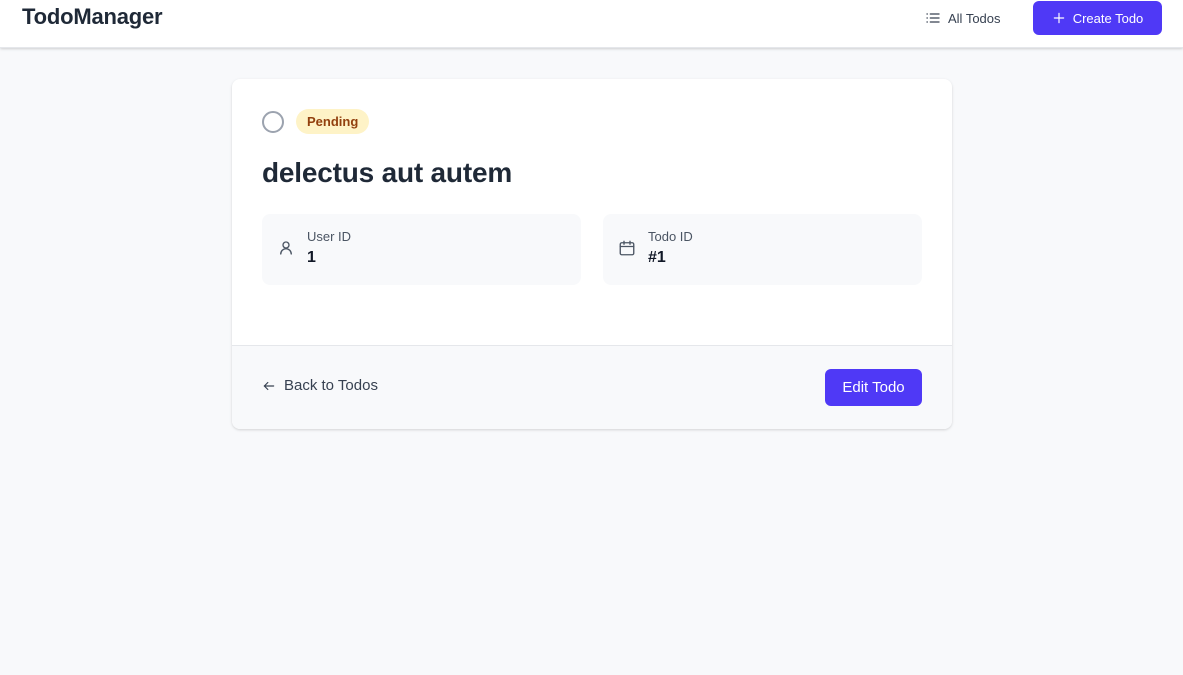  I want to click on todo-id-box: Todo ID #1, so click(762, 249).